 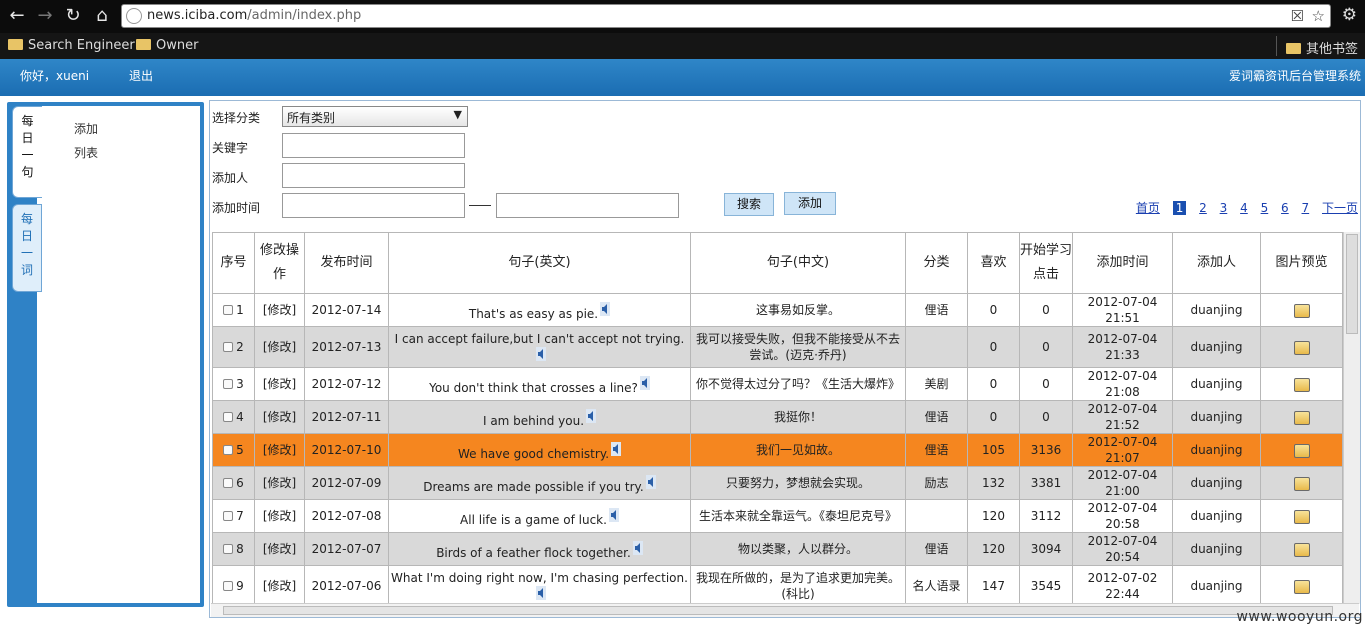 What do you see at coordinates (1265, 208) in the screenshot?
I see `pager-page-5: 5` at bounding box center [1265, 208].